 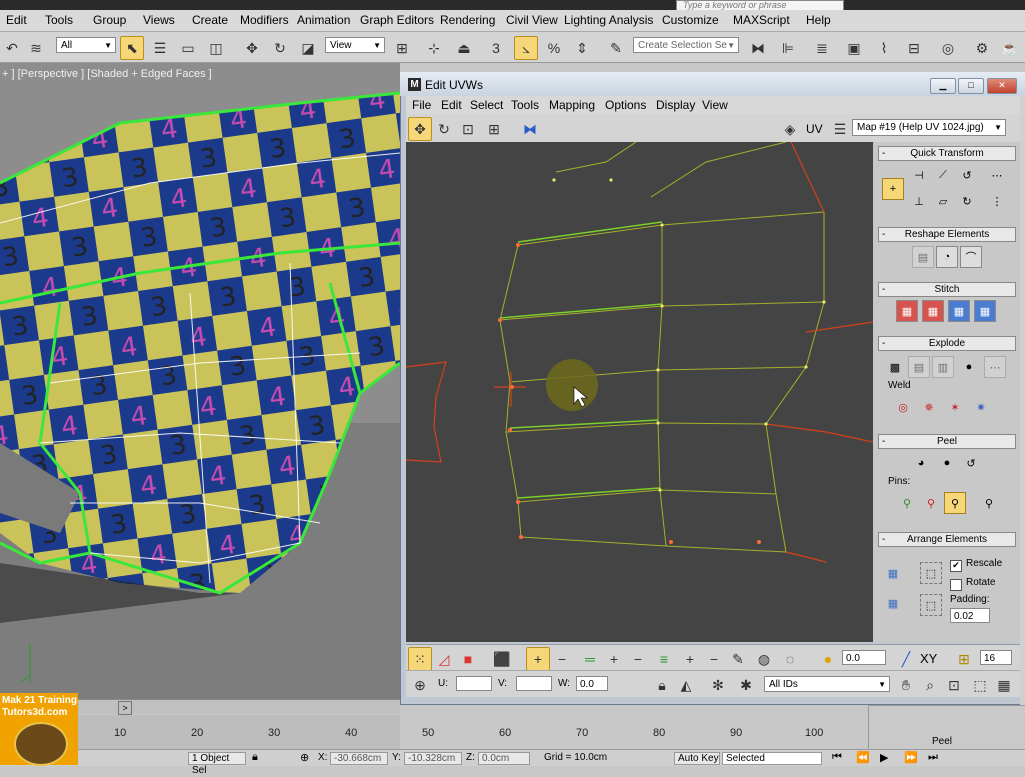 What do you see at coordinates (967, 175) in the screenshot?
I see `rotate-90-icon: ↺` at bounding box center [967, 175].